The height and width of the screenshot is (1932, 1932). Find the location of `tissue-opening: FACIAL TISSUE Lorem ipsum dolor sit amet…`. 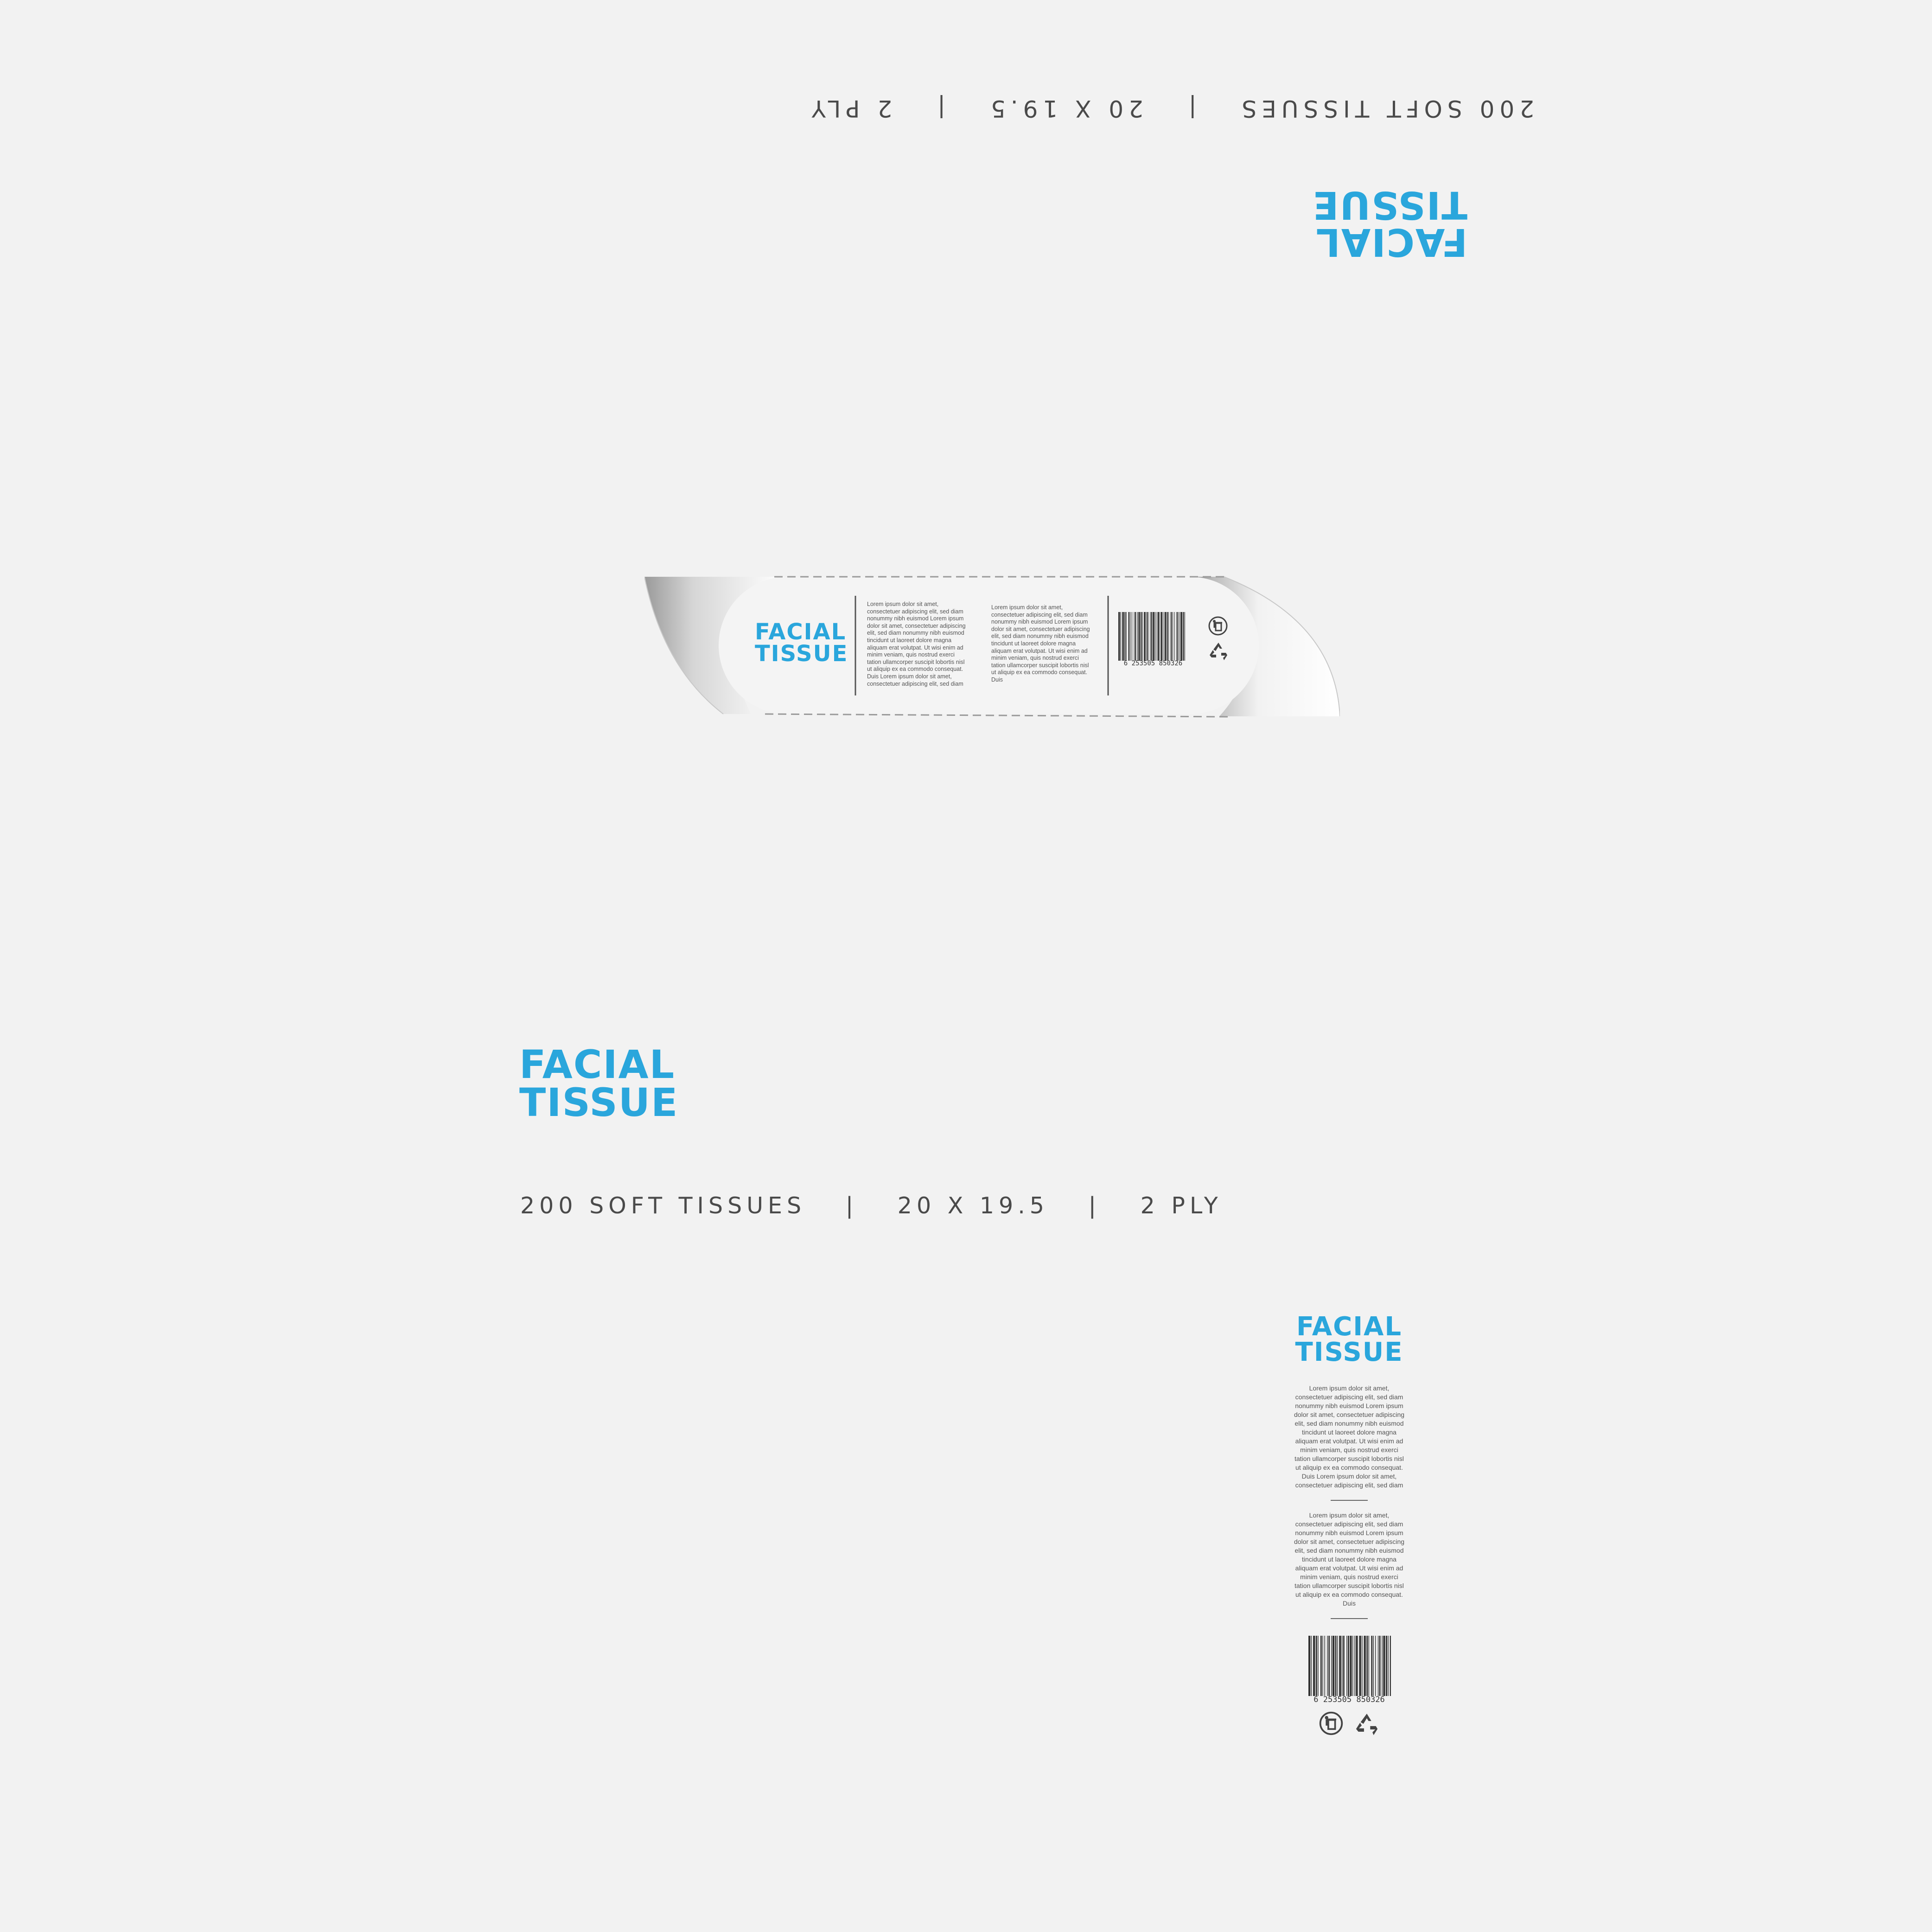

tissue-opening: FACIAL TISSUE Lorem ipsum dolor sit amet… is located at coordinates (992, 647).